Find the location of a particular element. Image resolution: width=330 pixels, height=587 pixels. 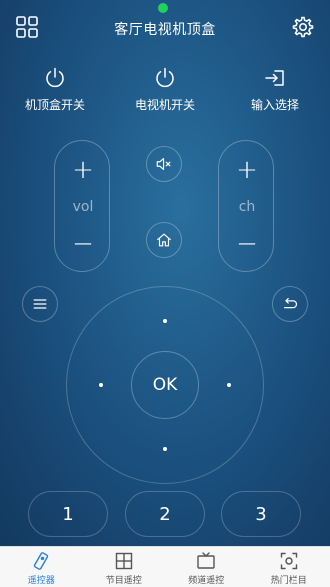

home-icon is located at coordinates (164, 240).